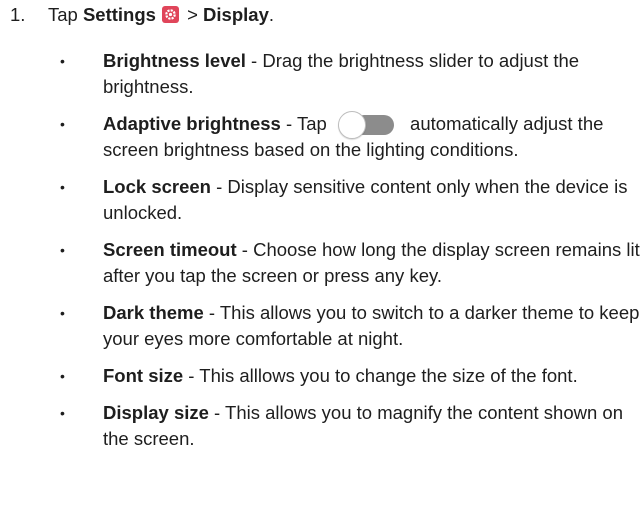  I want to click on item-title: Dark theme, so click(153, 312).